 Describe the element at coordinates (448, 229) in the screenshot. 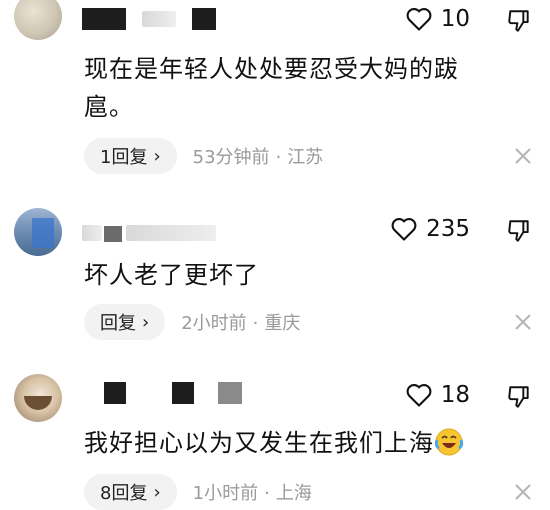

I see `like-count: 235` at that location.